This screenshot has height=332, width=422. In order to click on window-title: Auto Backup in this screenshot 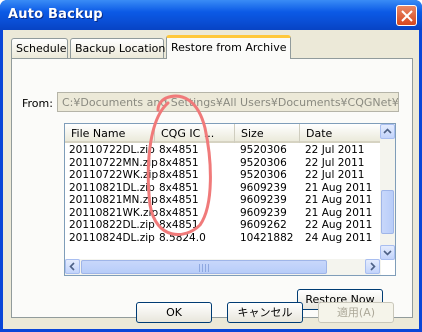, I will do `click(55, 14)`.